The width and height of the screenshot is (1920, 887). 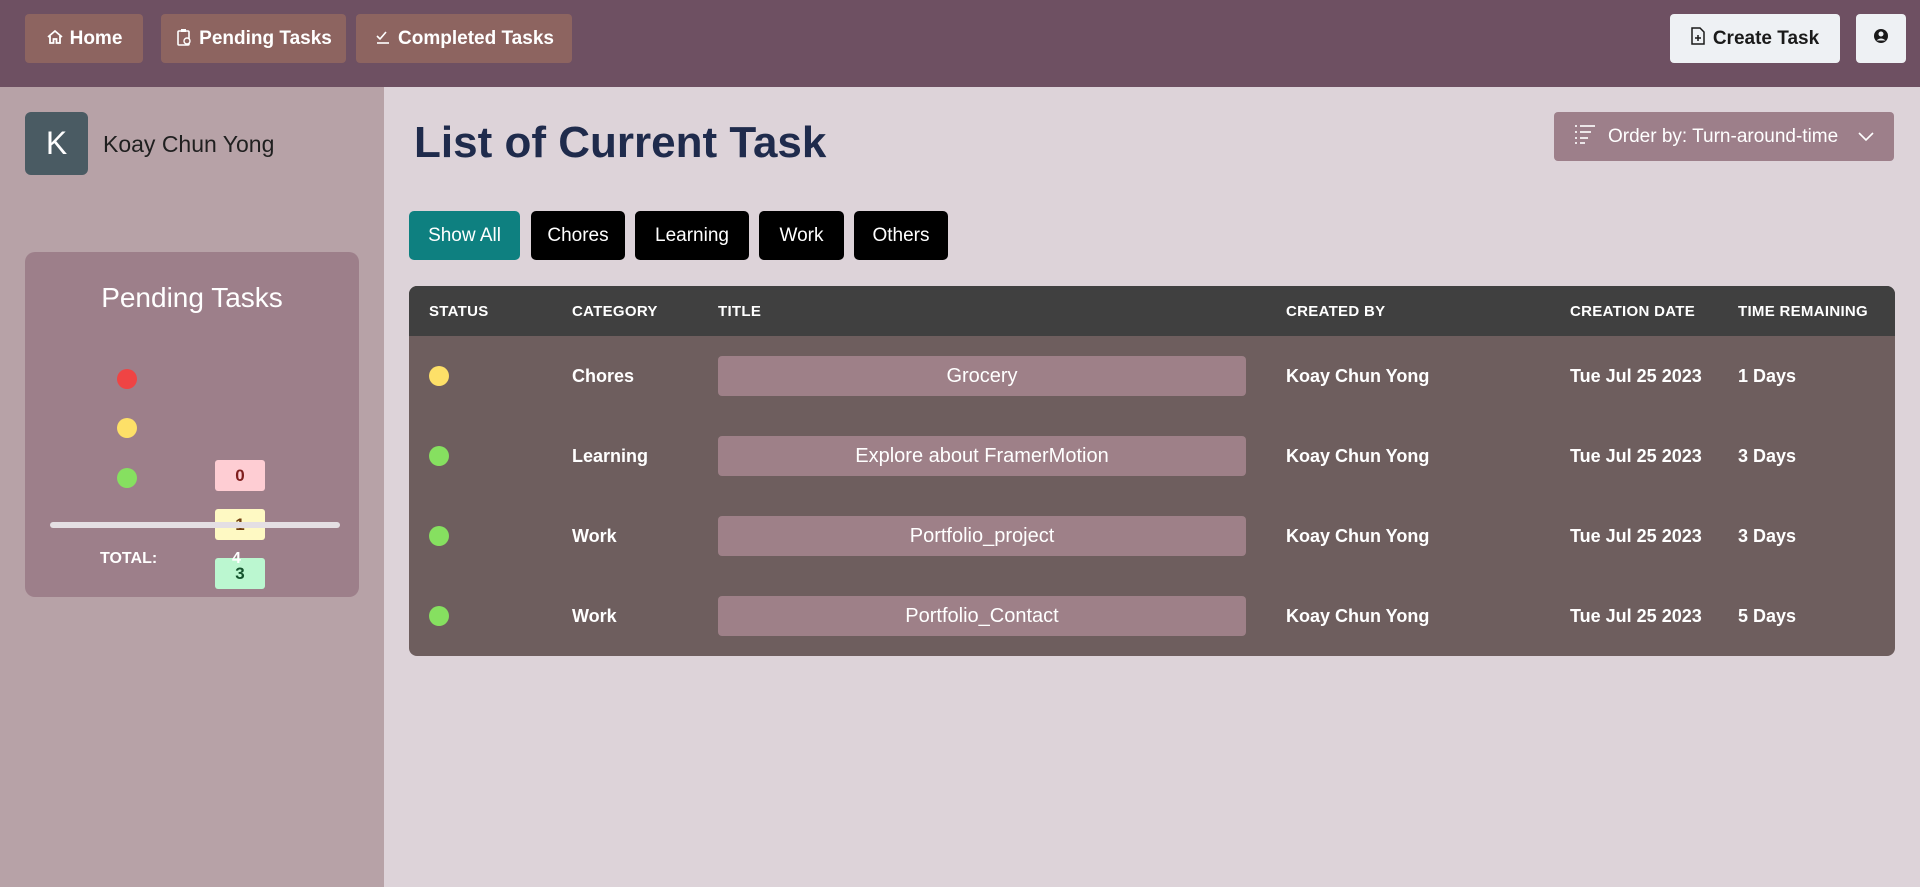 I want to click on row-category: Learning, so click(x=610, y=456).